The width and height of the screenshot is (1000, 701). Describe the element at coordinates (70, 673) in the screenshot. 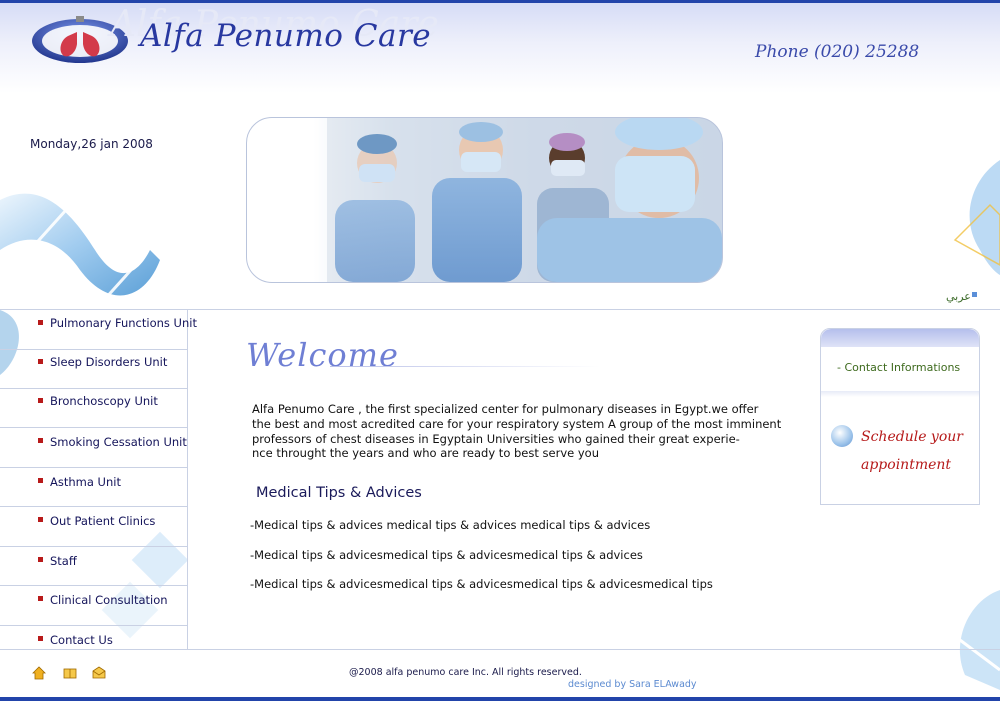

I see `book-icon` at that location.